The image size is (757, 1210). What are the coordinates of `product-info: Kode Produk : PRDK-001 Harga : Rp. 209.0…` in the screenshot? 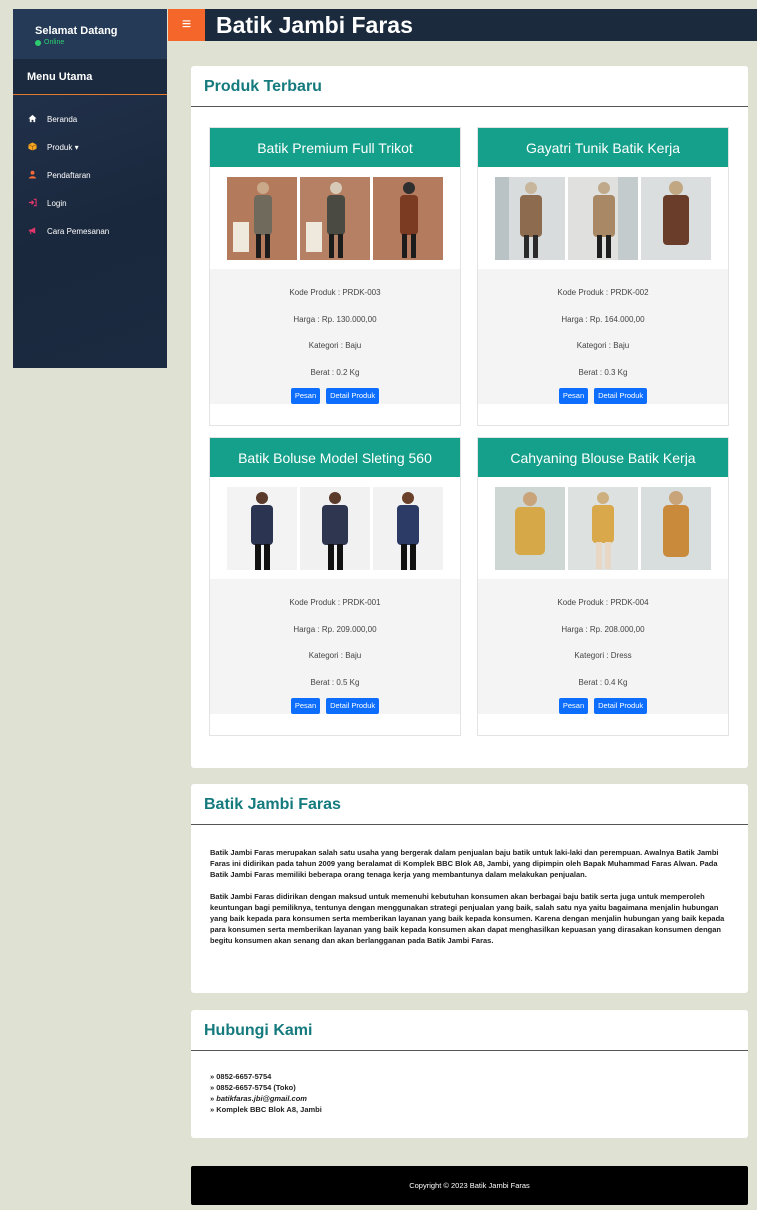 It's located at (335, 646).